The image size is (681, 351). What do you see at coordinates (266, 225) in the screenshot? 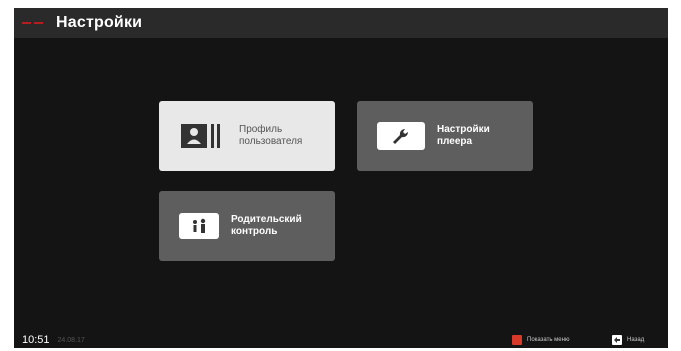
I see `tile-parental-control-label: Родительский контроль` at bounding box center [266, 225].